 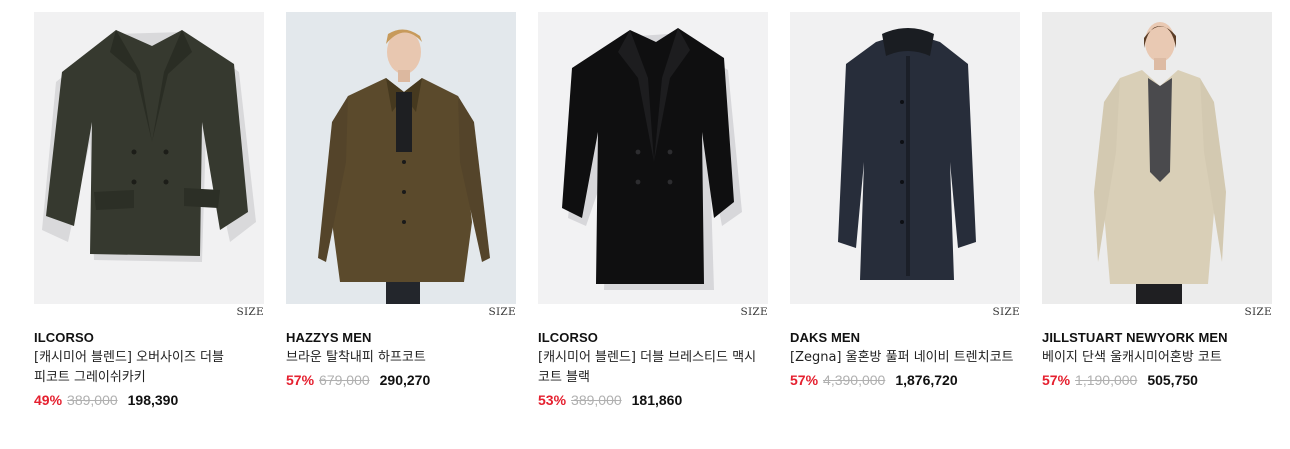 What do you see at coordinates (147, 368) in the screenshot?
I see `product-title: [캐시미어 블렌드] 오버사이즈 더블 피코트 그레이쉬카키` at bounding box center [147, 368].